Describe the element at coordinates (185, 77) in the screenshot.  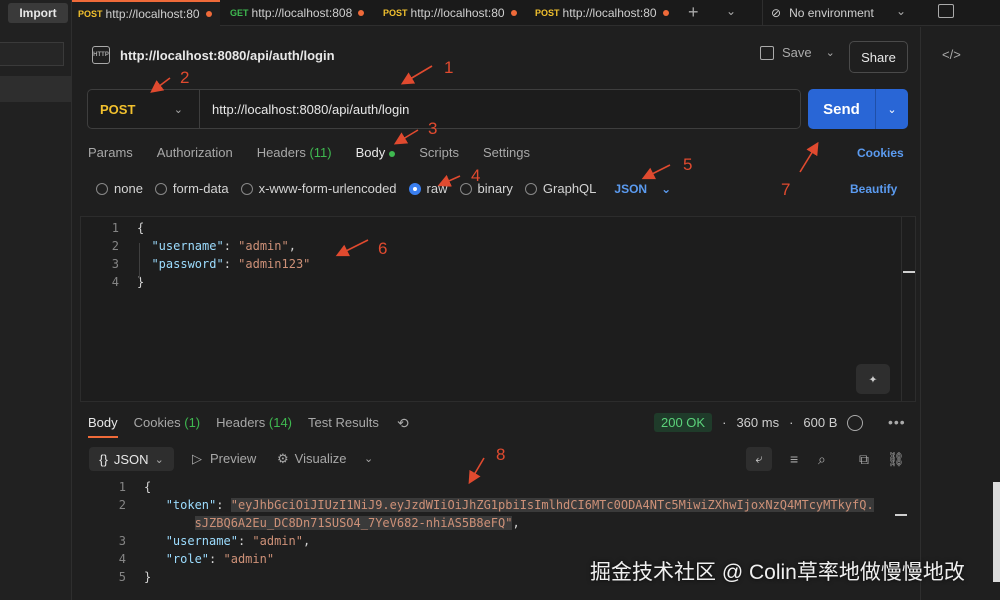
I see `annotation-number: 2` at that location.